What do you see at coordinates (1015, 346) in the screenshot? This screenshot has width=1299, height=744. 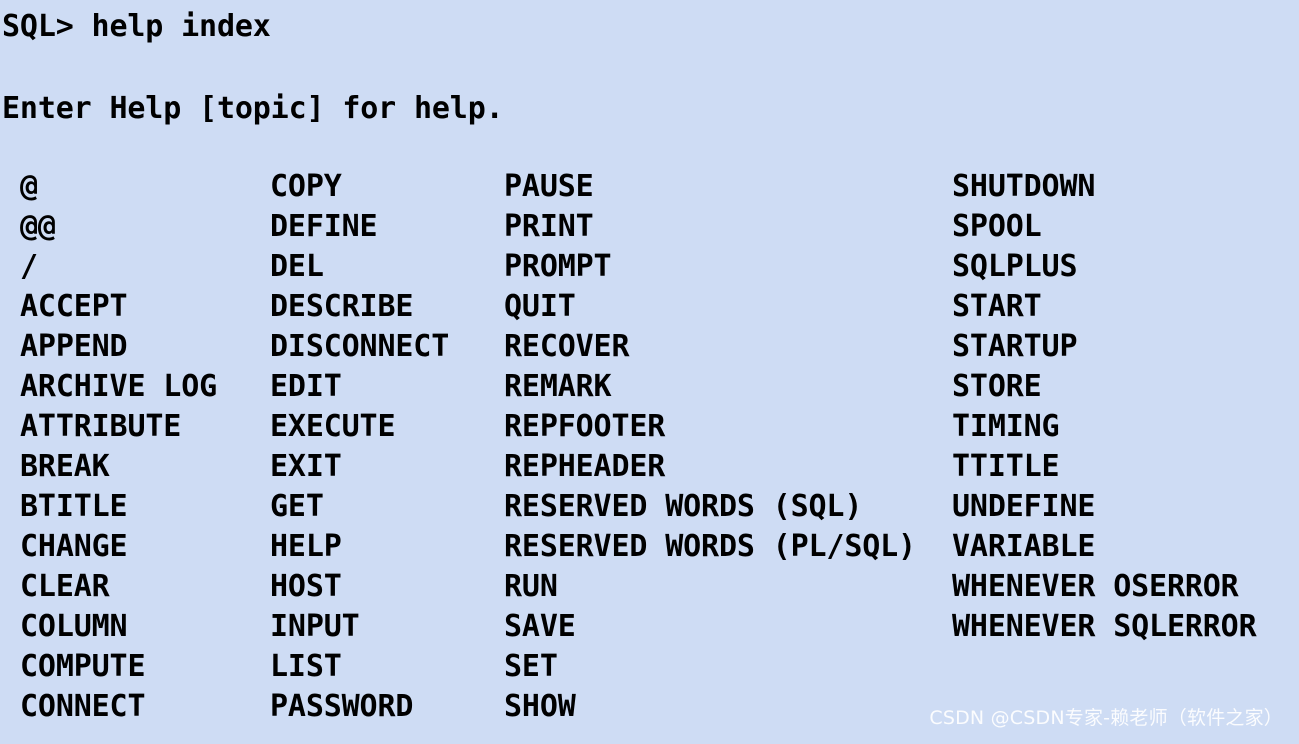 I see `command-item: STARTUP` at bounding box center [1015, 346].